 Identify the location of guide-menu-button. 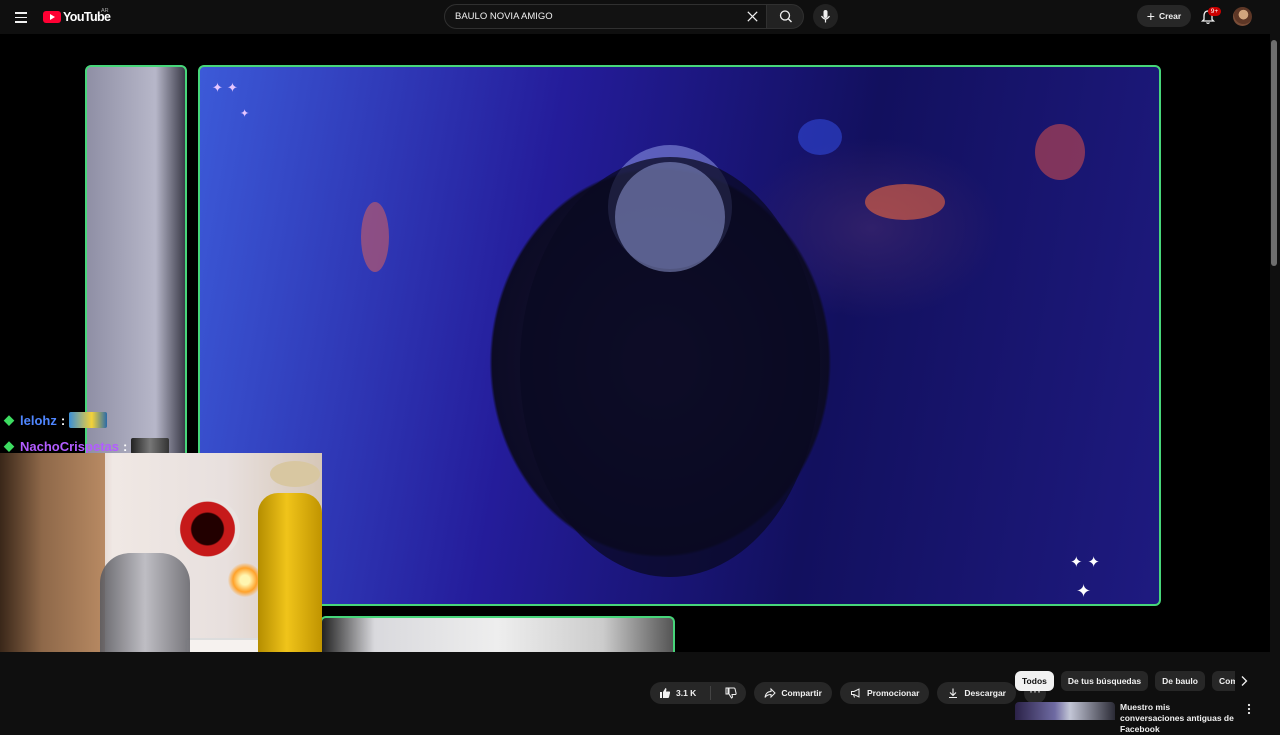
(22, 17).